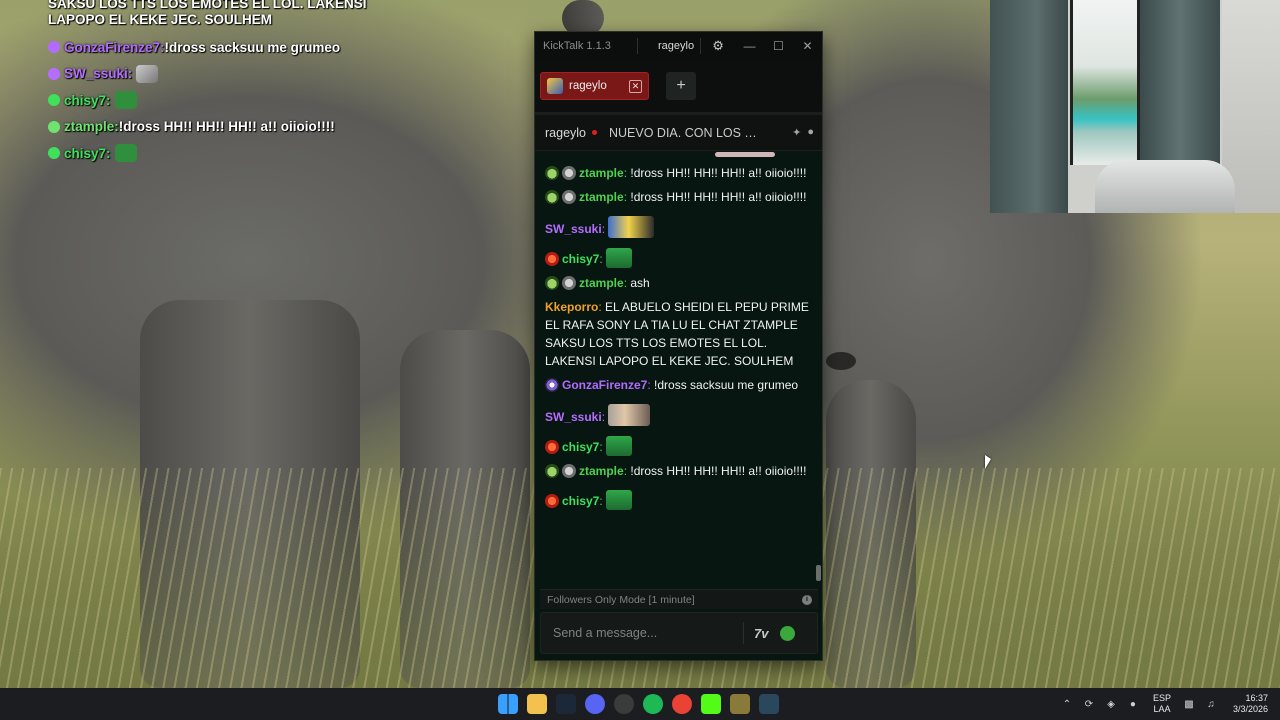 The image size is (1280, 720). Describe the element at coordinates (595, 704) in the screenshot. I see `discord-icon` at that location.